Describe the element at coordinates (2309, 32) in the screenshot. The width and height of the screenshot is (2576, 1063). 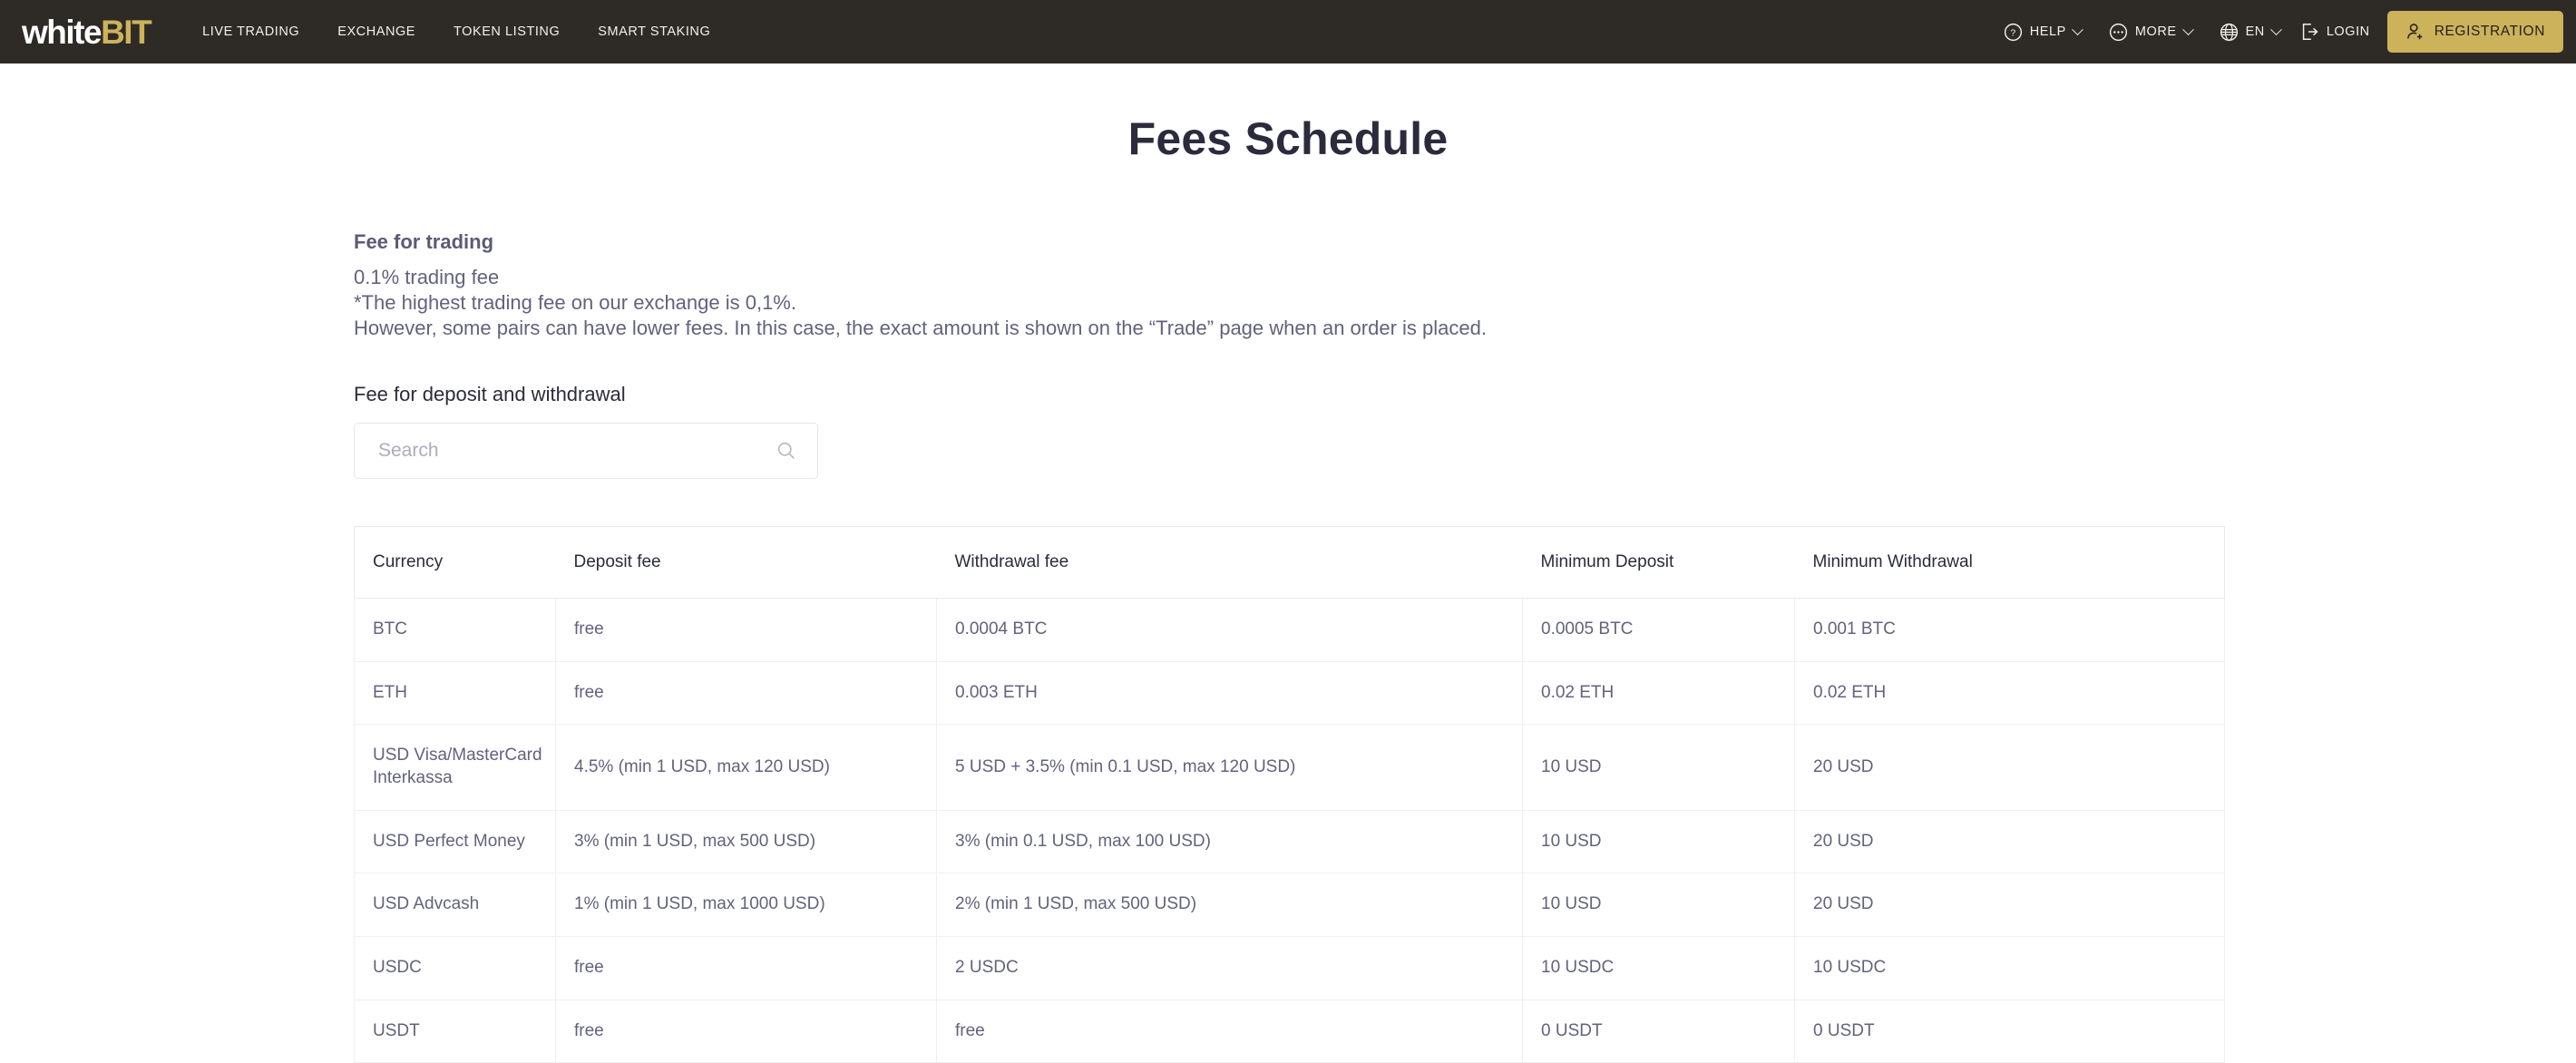
I see `login-arrow-icon` at that location.